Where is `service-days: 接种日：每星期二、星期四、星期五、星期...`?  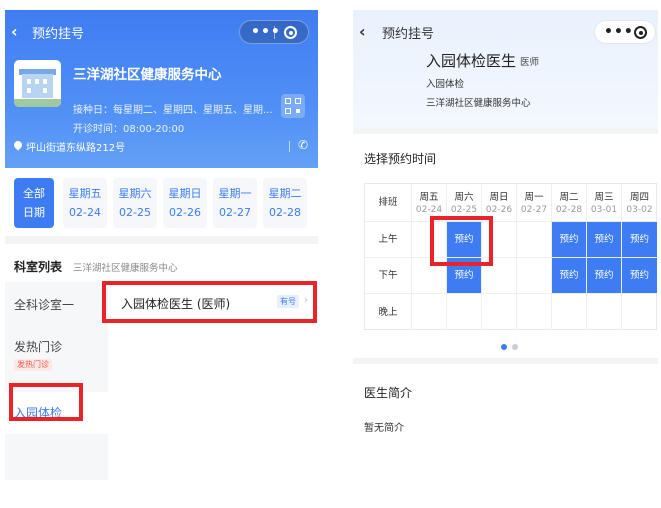 service-days: 接种日：每星期二、星期四、星期五、星期... is located at coordinates (173, 110).